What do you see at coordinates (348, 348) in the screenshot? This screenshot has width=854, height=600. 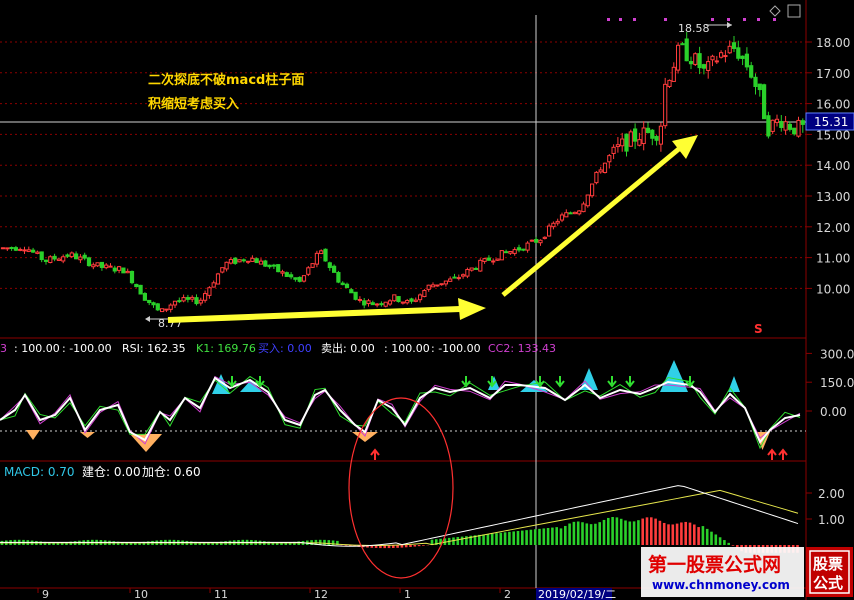 I see `indicator-value: 卖出: 0.00` at bounding box center [348, 348].